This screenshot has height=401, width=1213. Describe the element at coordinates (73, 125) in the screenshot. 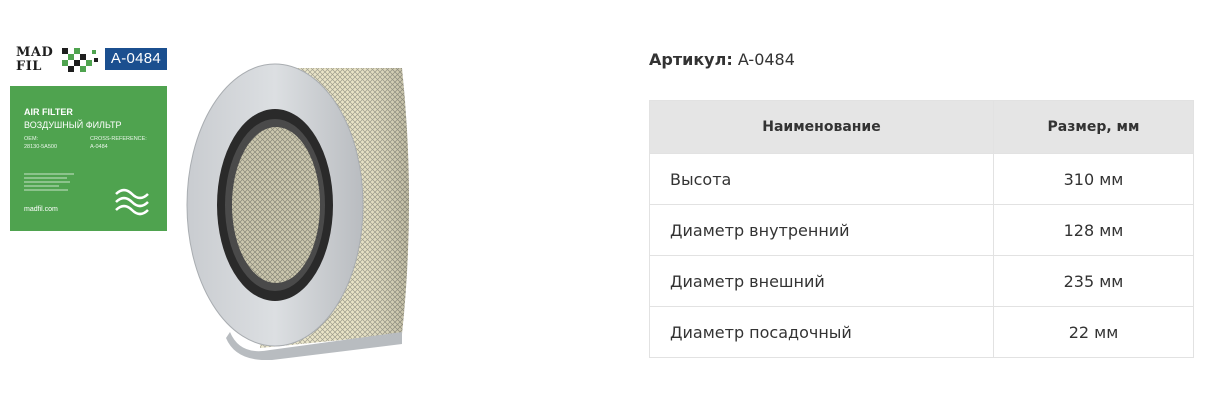

I see `box-title-ru: ВОЗДУШНЫЙ ФИЛЬТР` at that location.